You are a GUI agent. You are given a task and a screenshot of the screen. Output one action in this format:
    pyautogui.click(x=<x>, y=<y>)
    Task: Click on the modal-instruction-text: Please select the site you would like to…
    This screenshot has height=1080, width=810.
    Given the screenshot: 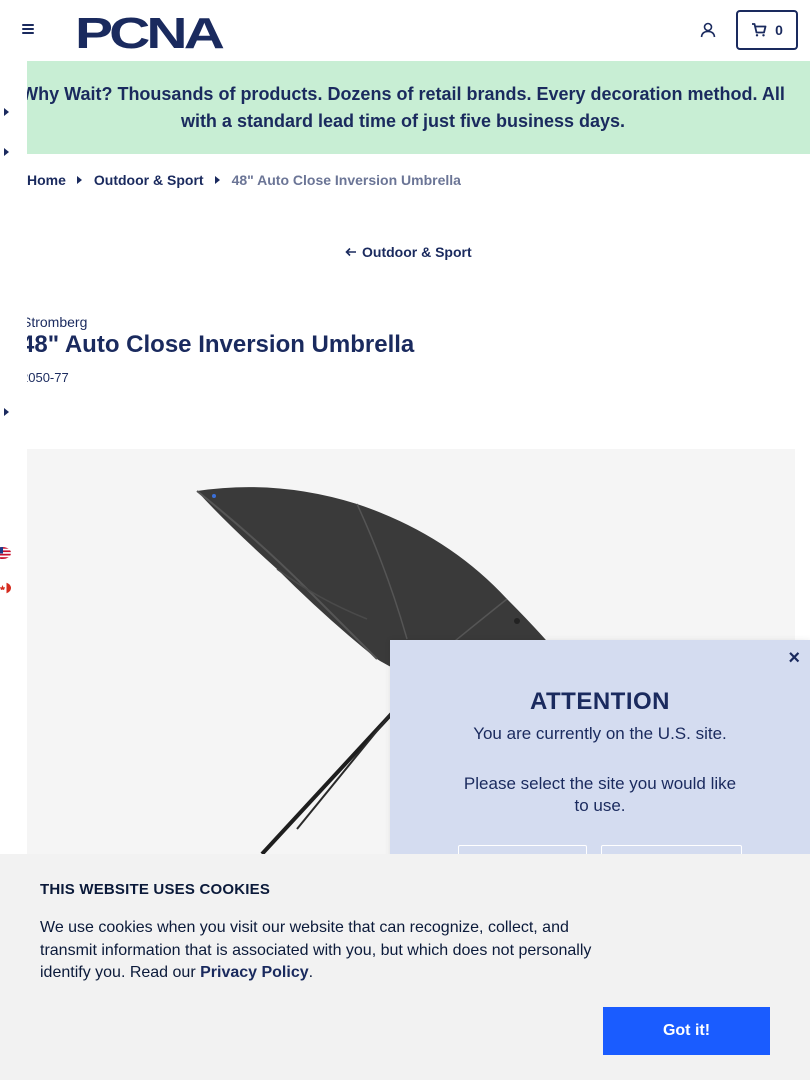 What is the action you would take?
    pyautogui.click(x=600, y=794)
    